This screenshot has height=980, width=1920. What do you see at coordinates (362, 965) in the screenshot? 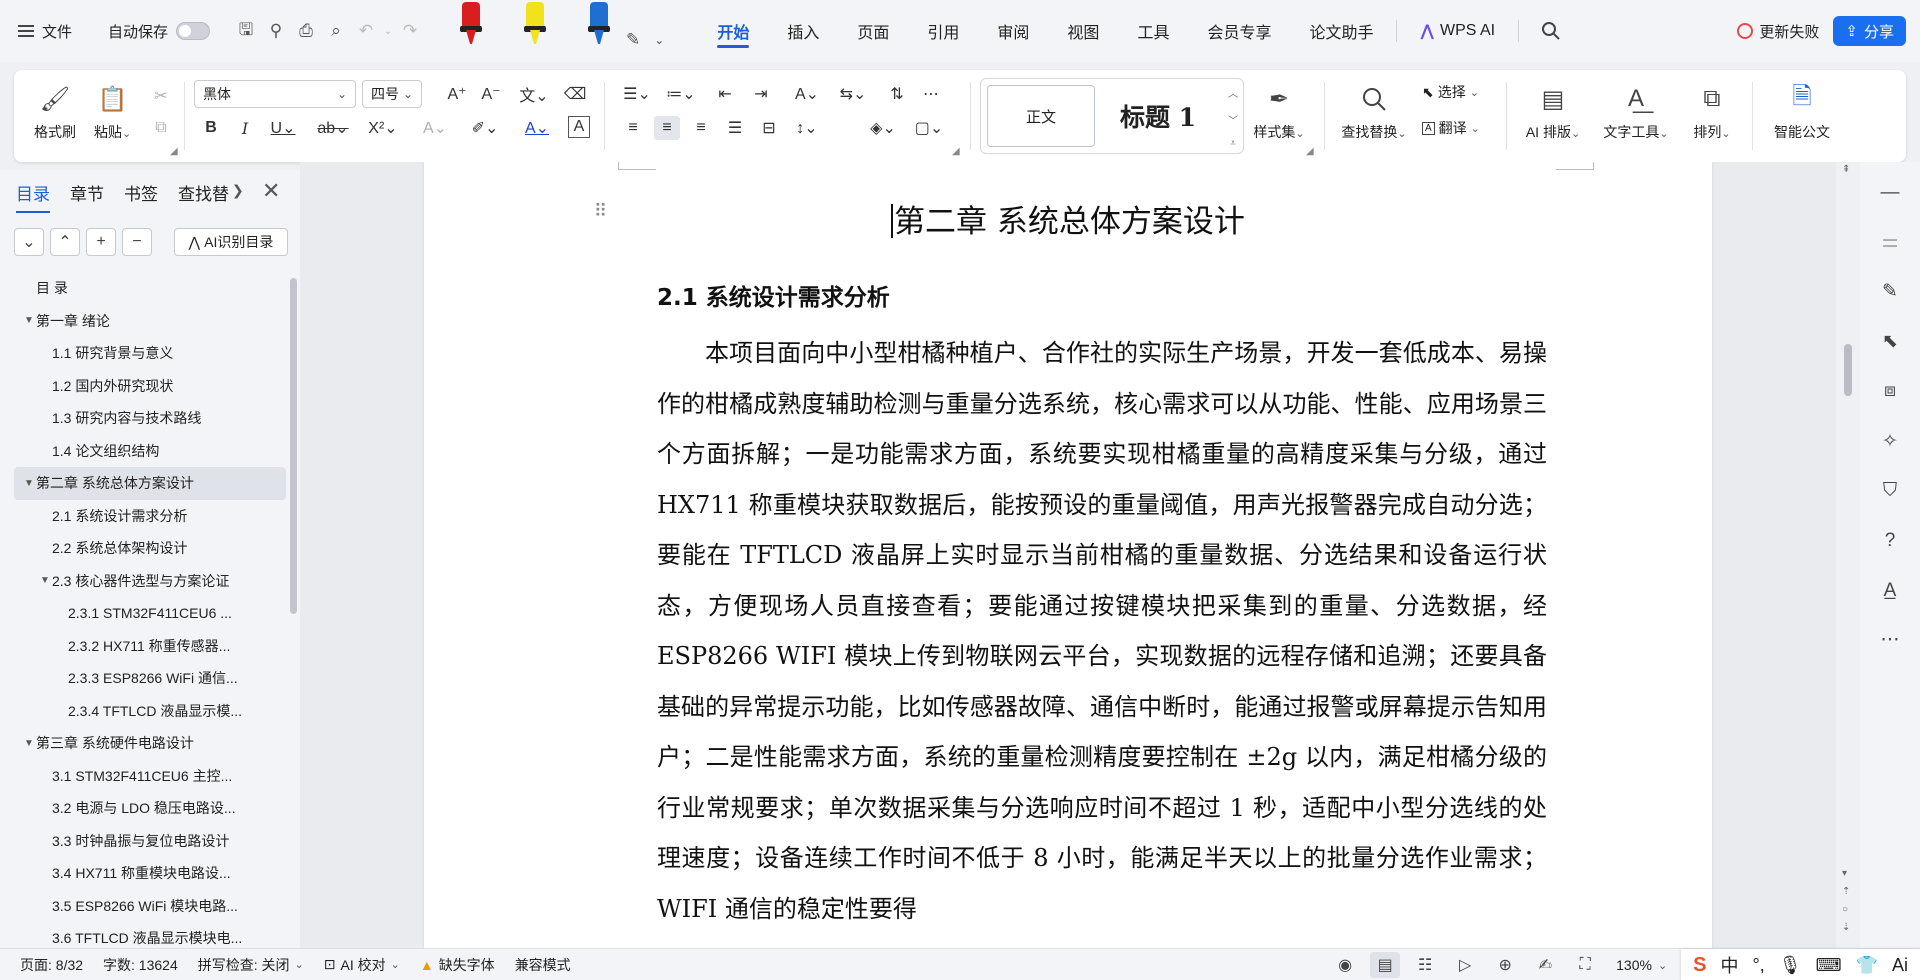
I see `ai-proofread-button: ⊡ AI 校对 ⌄` at bounding box center [362, 965].